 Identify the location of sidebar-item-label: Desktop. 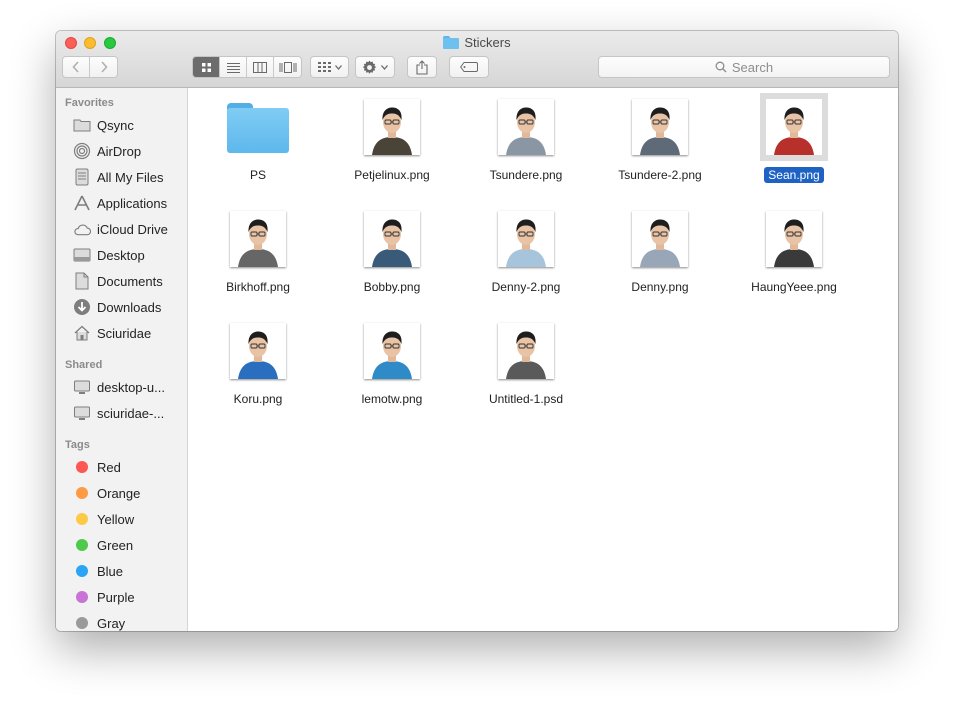
(121, 255).